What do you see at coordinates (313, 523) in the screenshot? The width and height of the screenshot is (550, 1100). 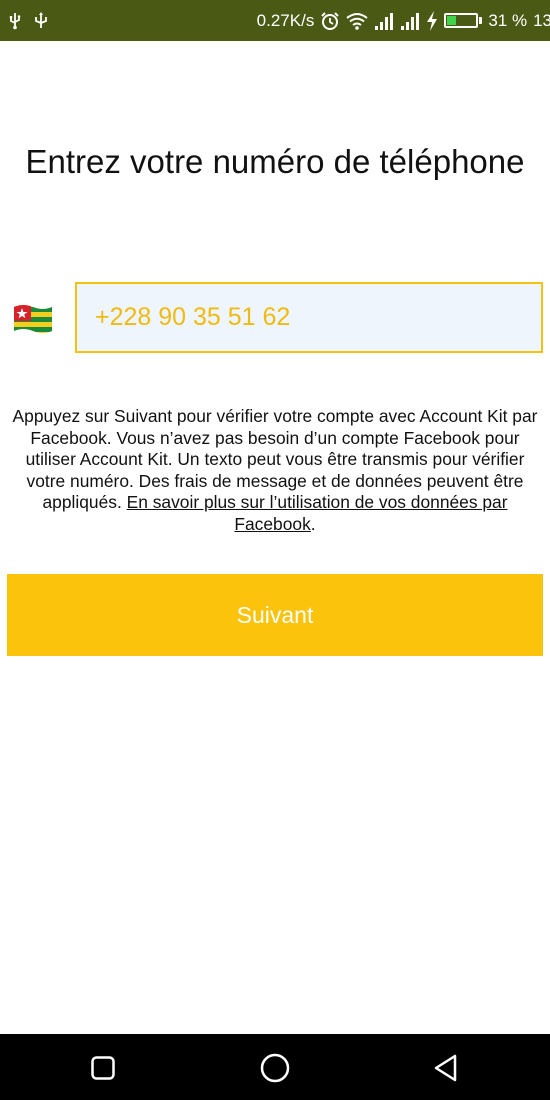 I see `disclaimer-trailing: .` at bounding box center [313, 523].